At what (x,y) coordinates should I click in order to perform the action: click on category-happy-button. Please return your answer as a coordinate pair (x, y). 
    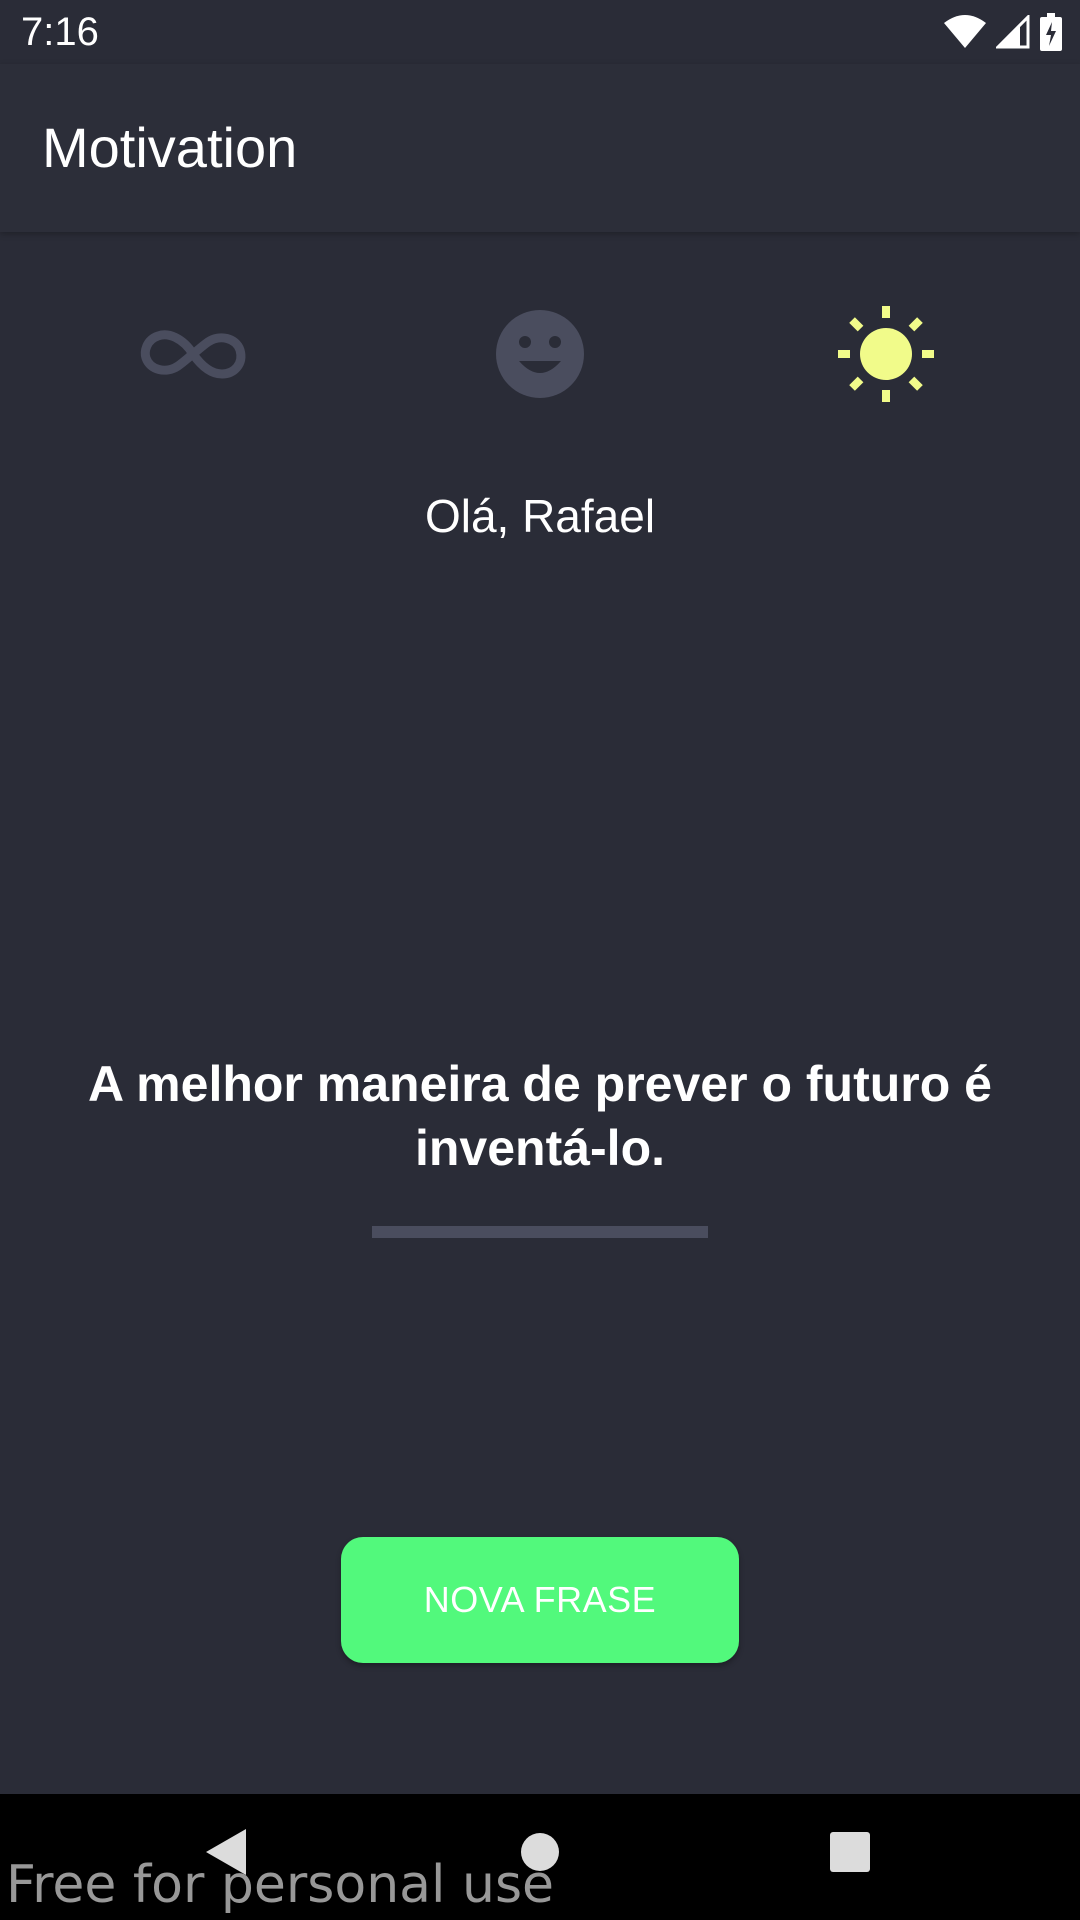
    Looking at the image, I should click on (540, 356).